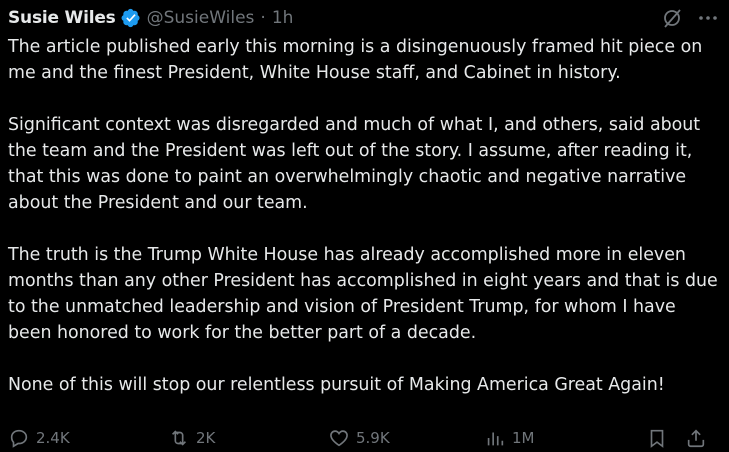 The image size is (729, 452). I want to click on header-actions, so click(690, 18).